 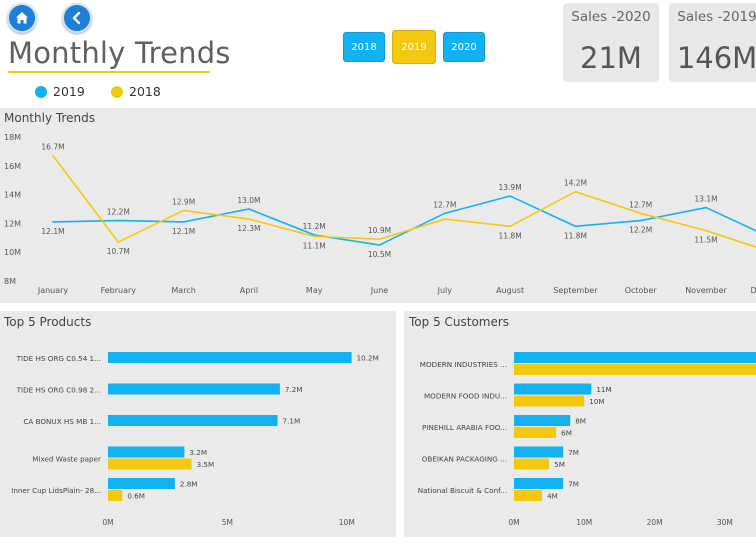 I want to click on home-icon, so click(x=22, y=18).